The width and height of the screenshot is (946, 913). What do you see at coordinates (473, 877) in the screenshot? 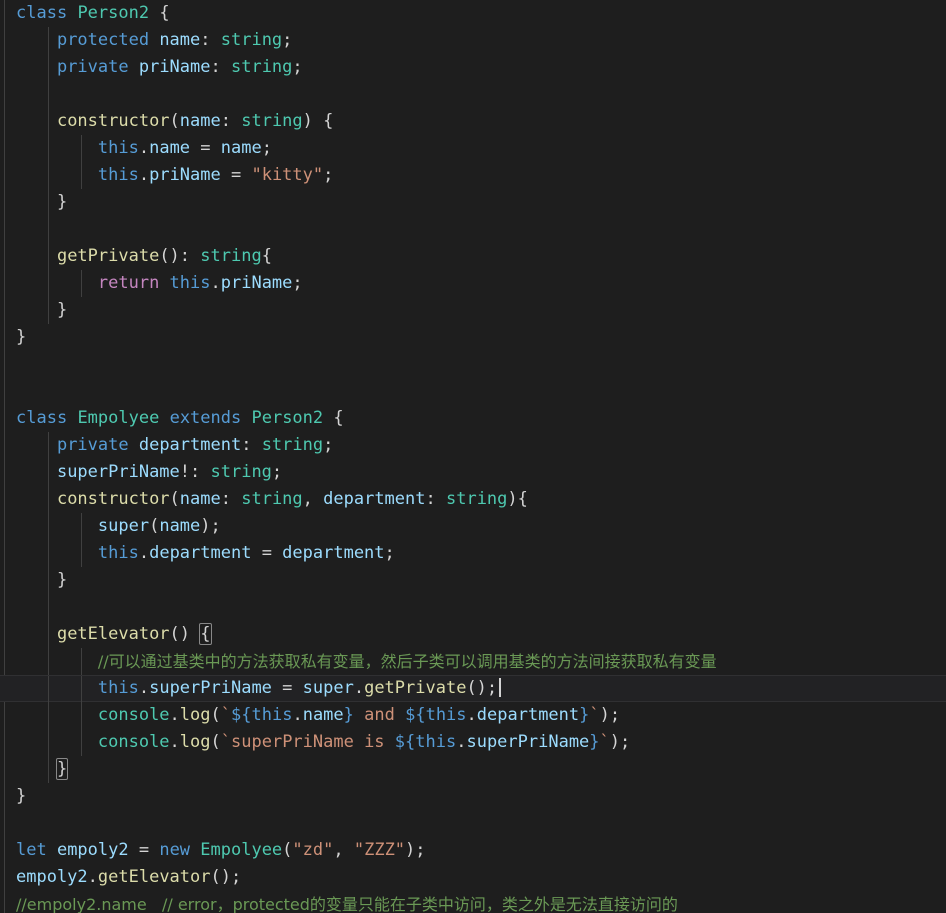
I see `code-line: empoly2.getElevator();` at bounding box center [473, 877].